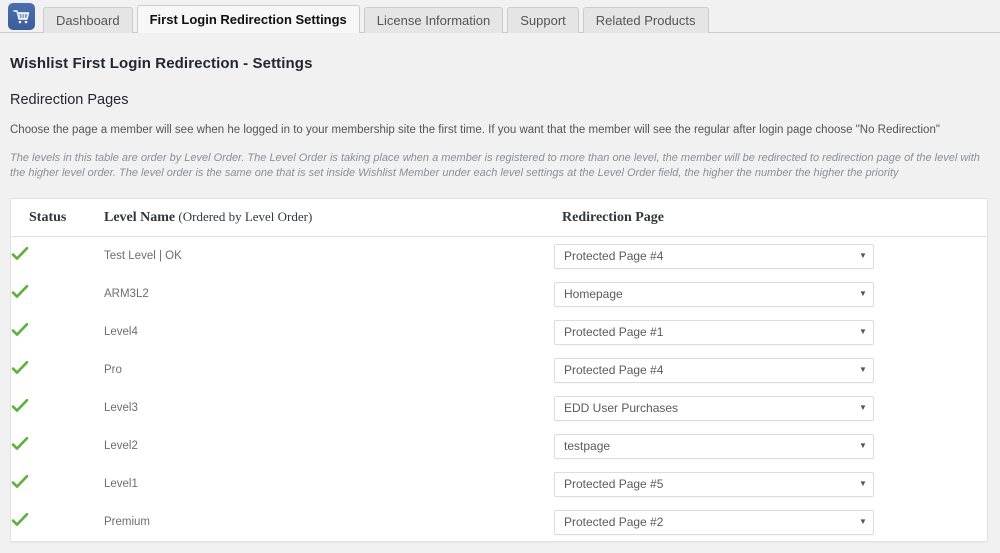 The image size is (1000, 553). Describe the element at coordinates (770, 218) in the screenshot. I see `column-header-redirection-page: Redirection Page` at that location.